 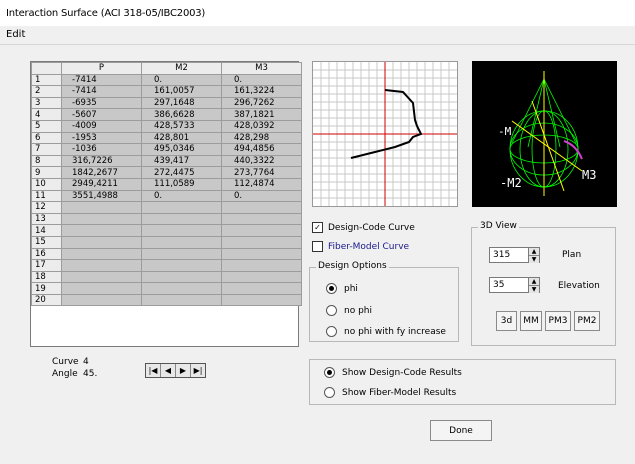 What do you see at coordinates (587, 321) in the screenshot?
I see `view-pm2-button: PM2` at bounding box center [587, 321].